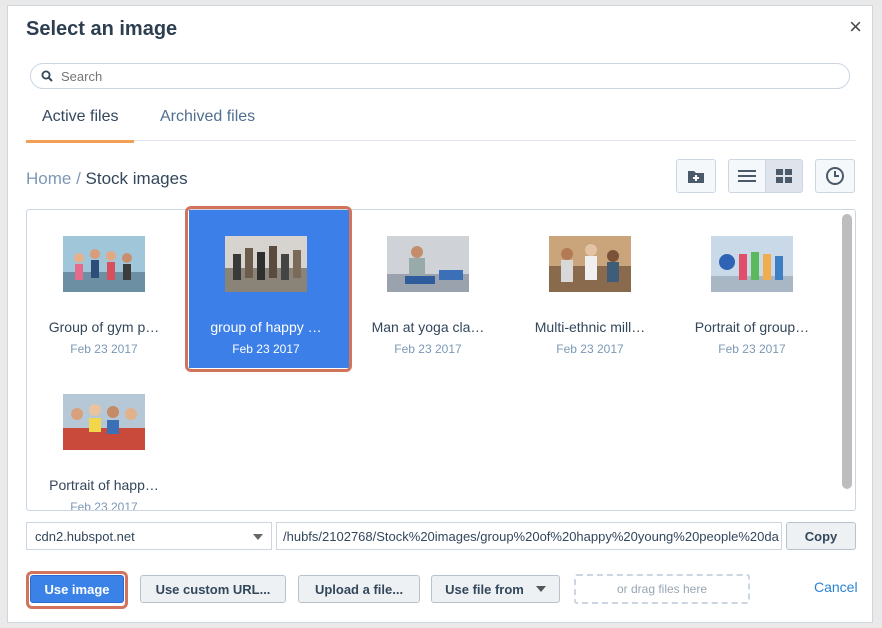 The image size is (882, 628). I want to click on file-card: Group of gym p… Feb 23 2017, so click(107, 289).